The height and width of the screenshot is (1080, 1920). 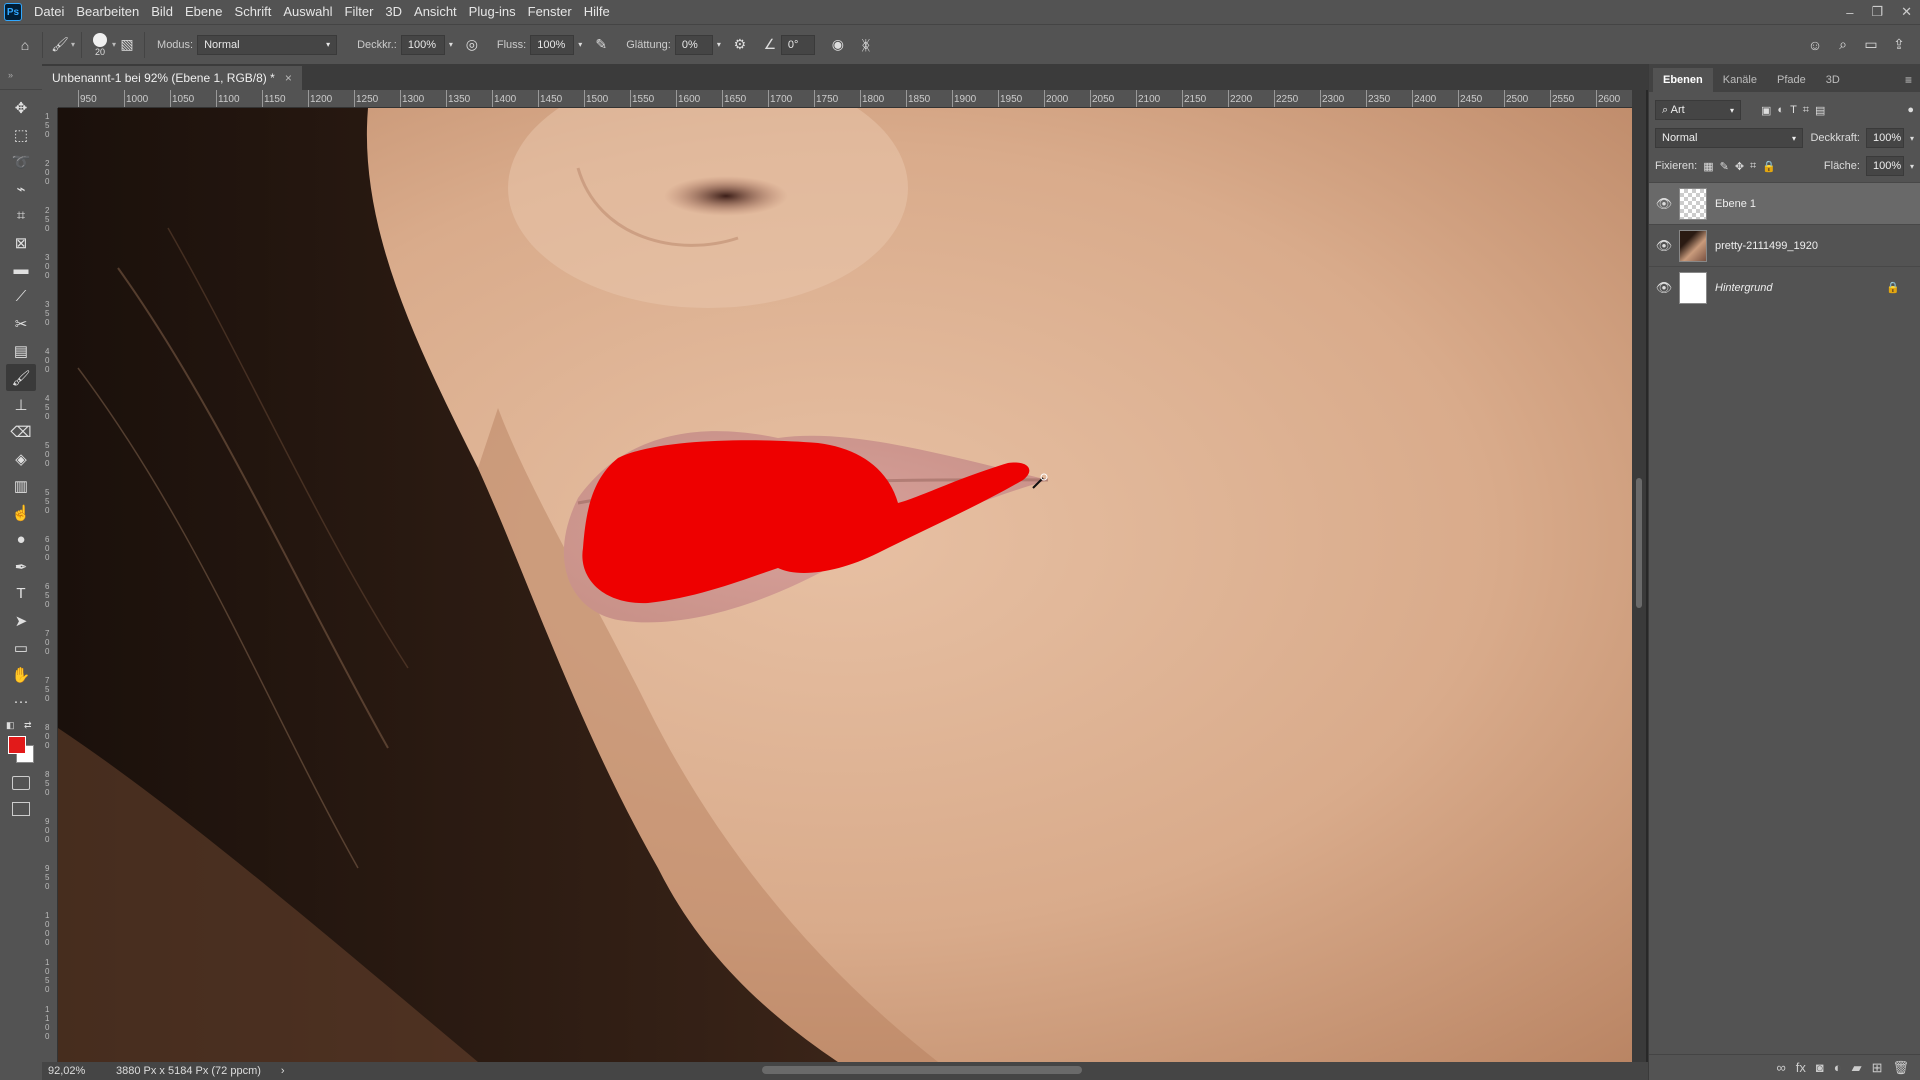 What do you see at coordinates (435, 12) in the screenshot?
I see `menu-ansicht: Ansicht` at bounding box center [435, 12].